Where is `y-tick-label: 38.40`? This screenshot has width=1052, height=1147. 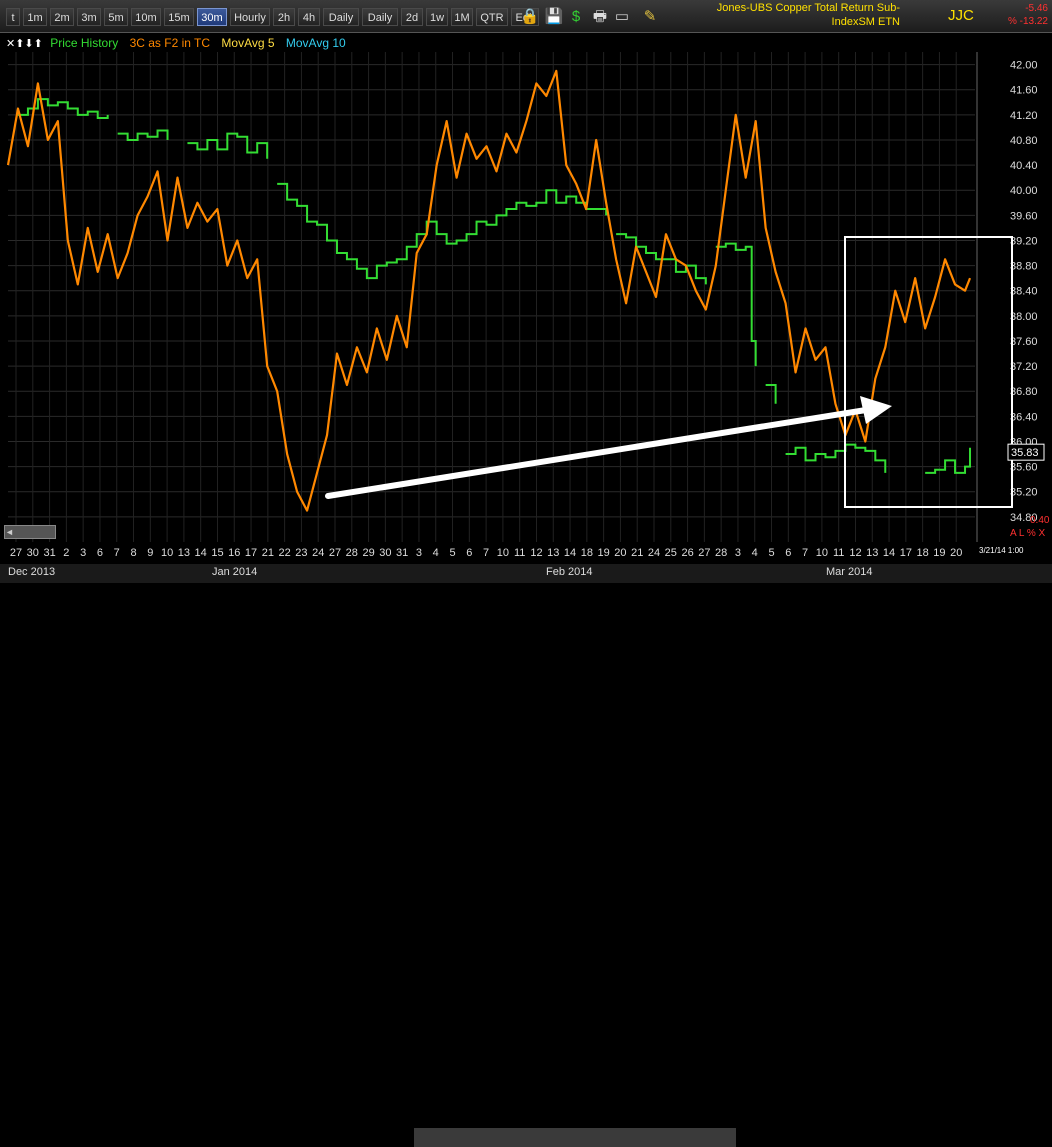
y-tick-label: 38.40 is located at coordinates (1024, 292).